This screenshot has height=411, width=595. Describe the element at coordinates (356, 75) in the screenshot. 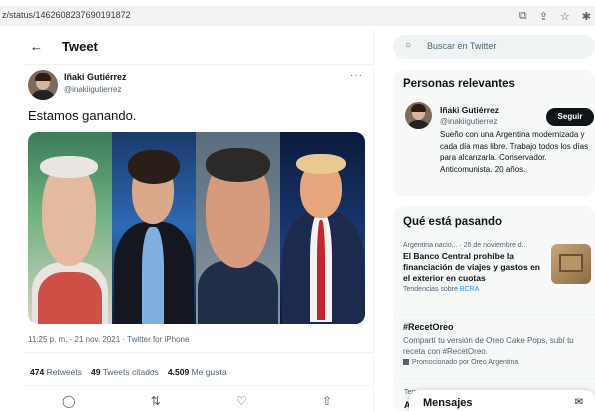

I see `more-options-icon: ···` at that location.